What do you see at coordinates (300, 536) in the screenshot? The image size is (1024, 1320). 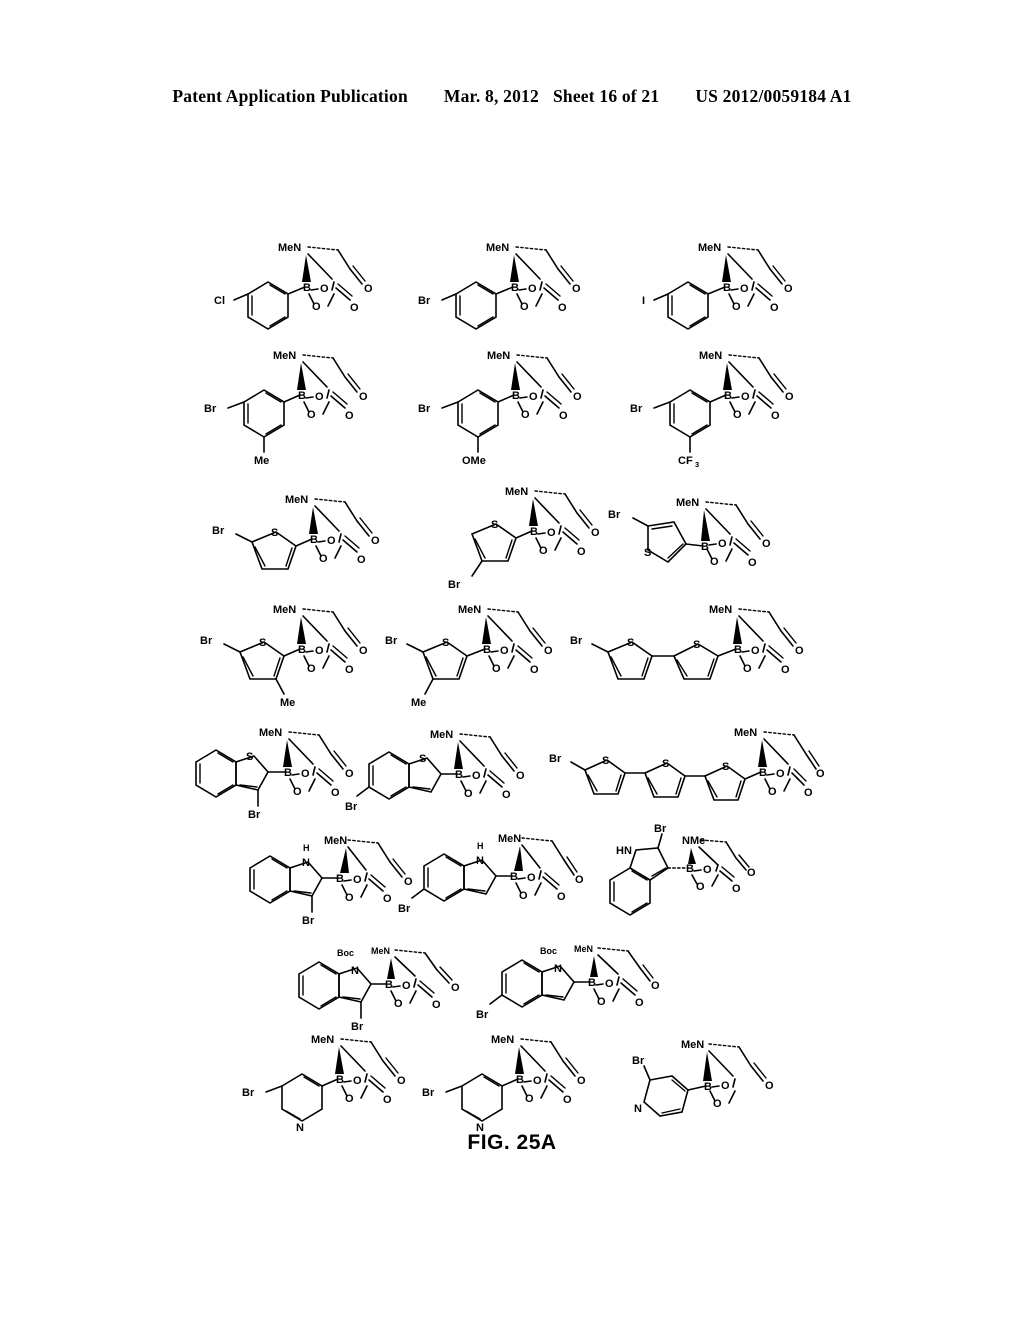 I see `structure-s07: S Br B MeN O O O O` at bounding box center [300, 536].